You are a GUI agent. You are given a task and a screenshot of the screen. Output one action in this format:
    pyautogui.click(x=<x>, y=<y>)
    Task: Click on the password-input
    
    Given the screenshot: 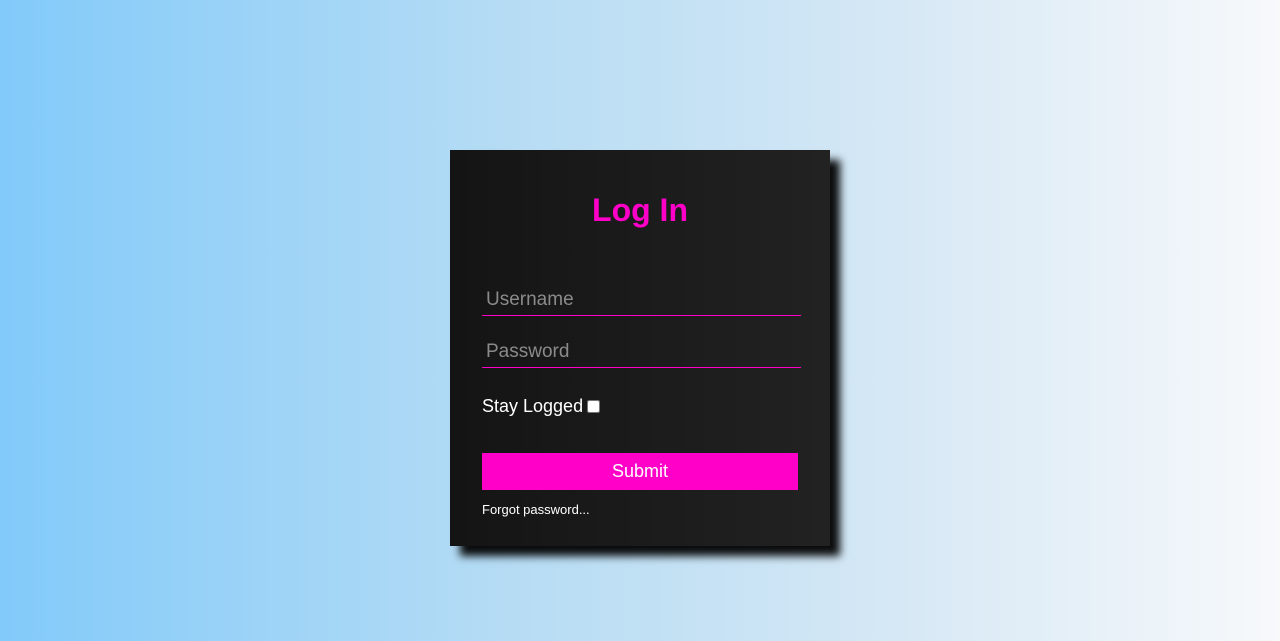 What is the action you would take?
    pyautogui.click(x=641, y=352)
    